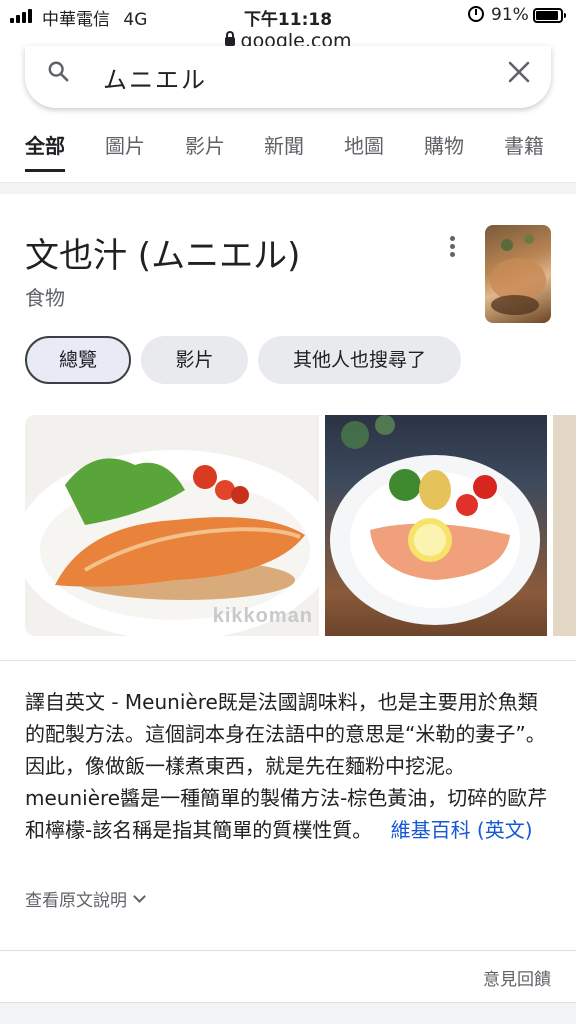  What do you see at coordinates (58, 71) in the screenshot?
I see `search-icon` at bounding box center [58, 71].